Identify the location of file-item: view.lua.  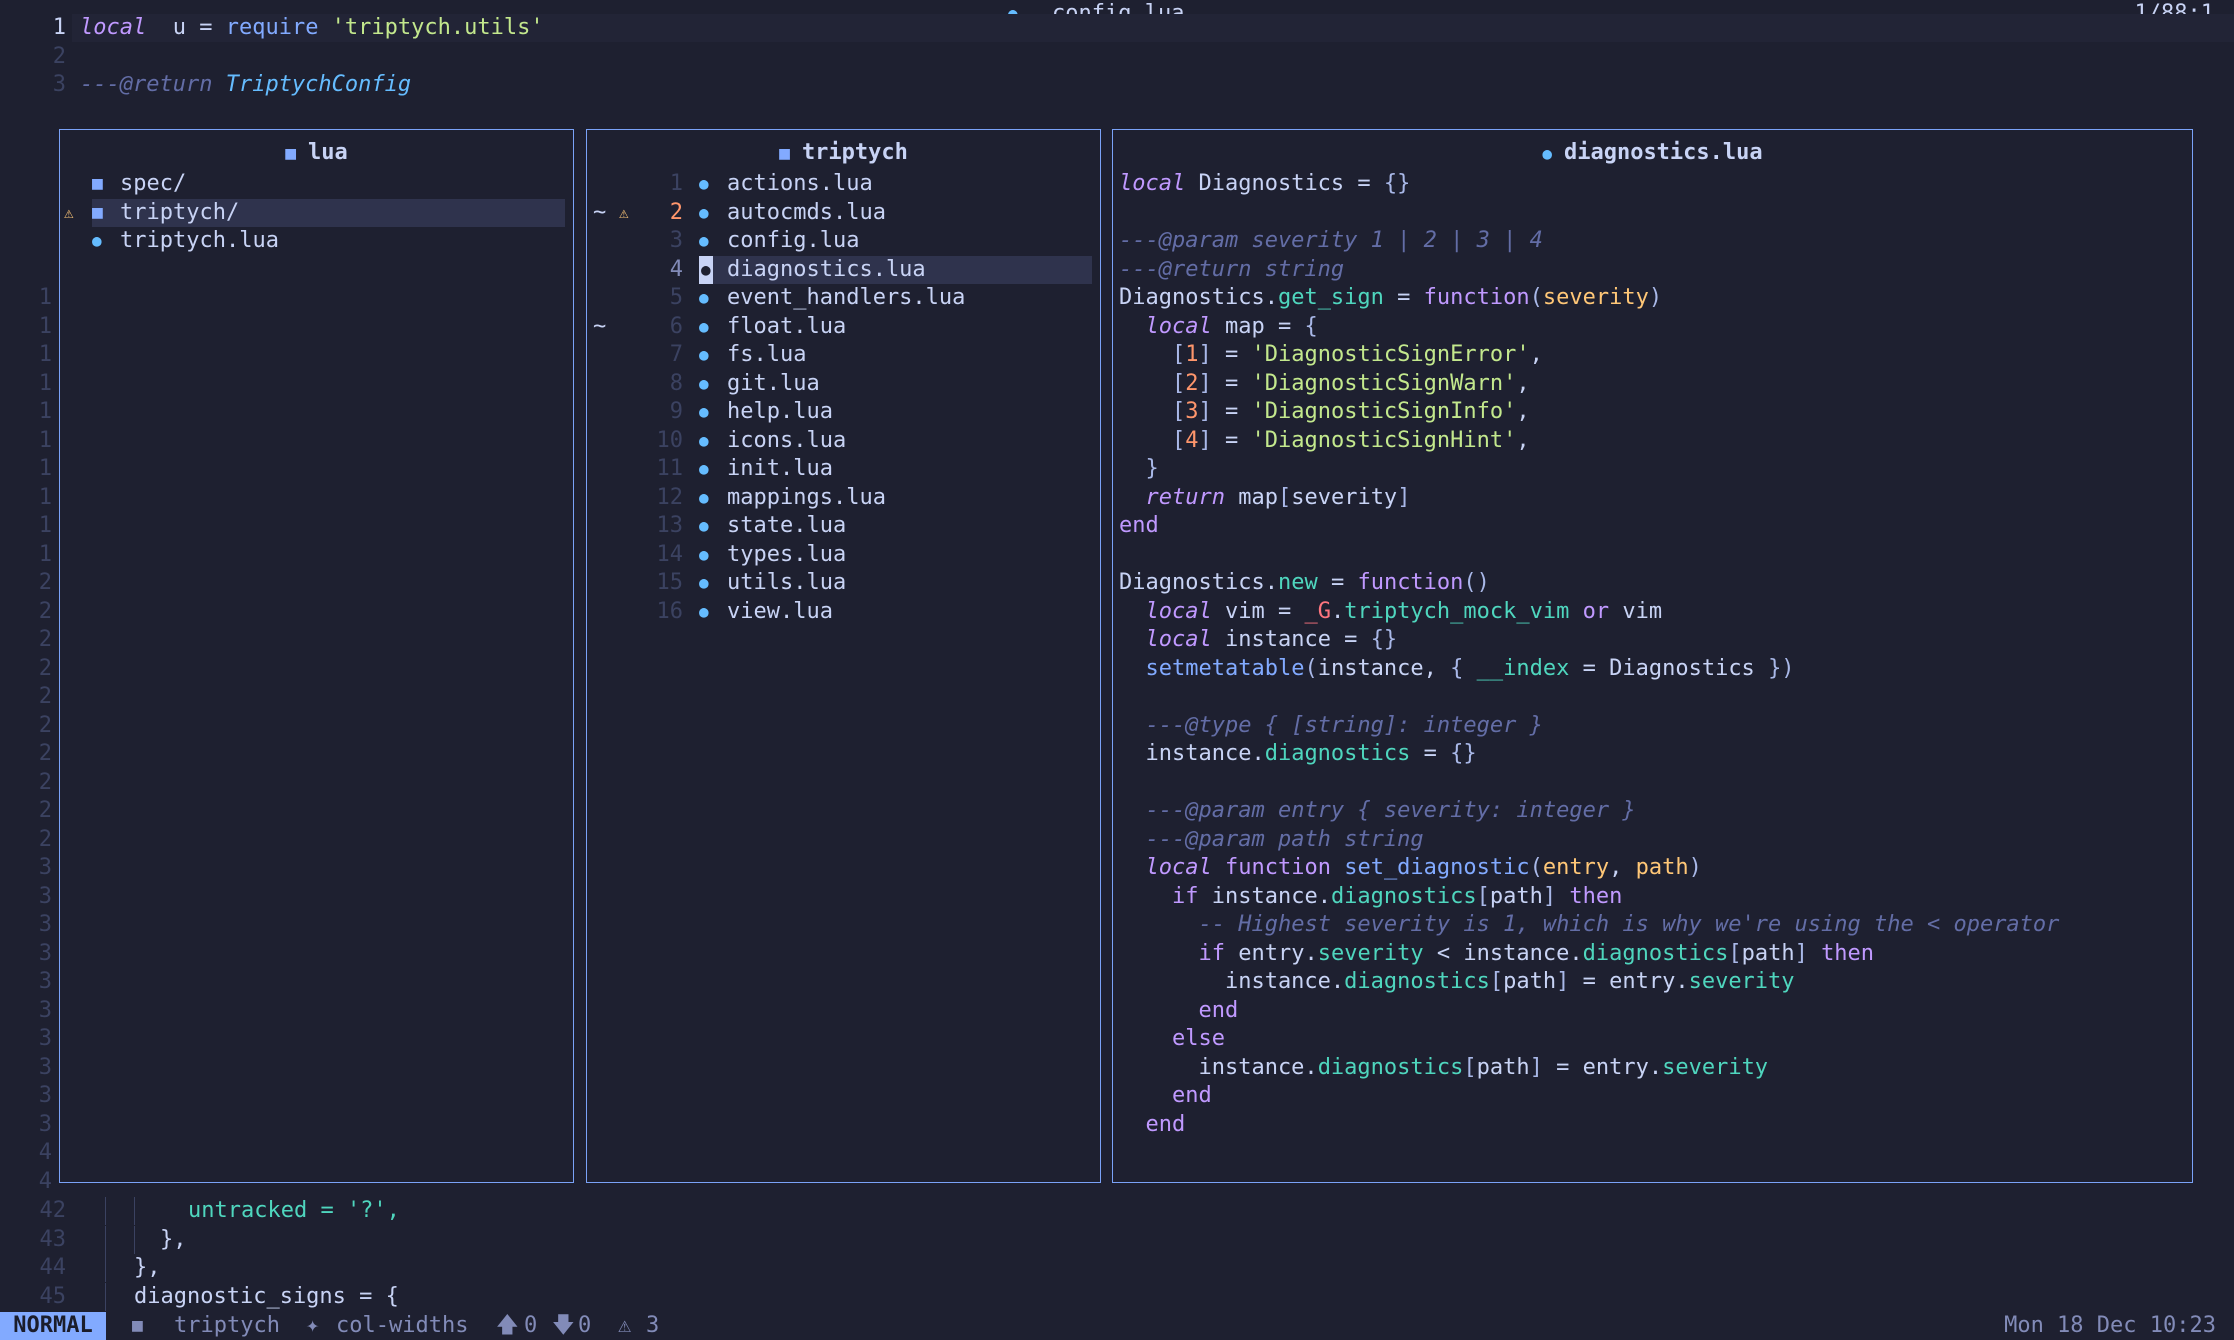
(780, 612).